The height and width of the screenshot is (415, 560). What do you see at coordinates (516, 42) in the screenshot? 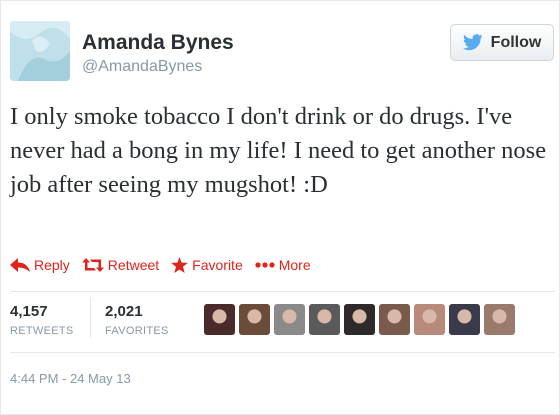
I see `follow-label: Follow` at bounding box center [516, 42].